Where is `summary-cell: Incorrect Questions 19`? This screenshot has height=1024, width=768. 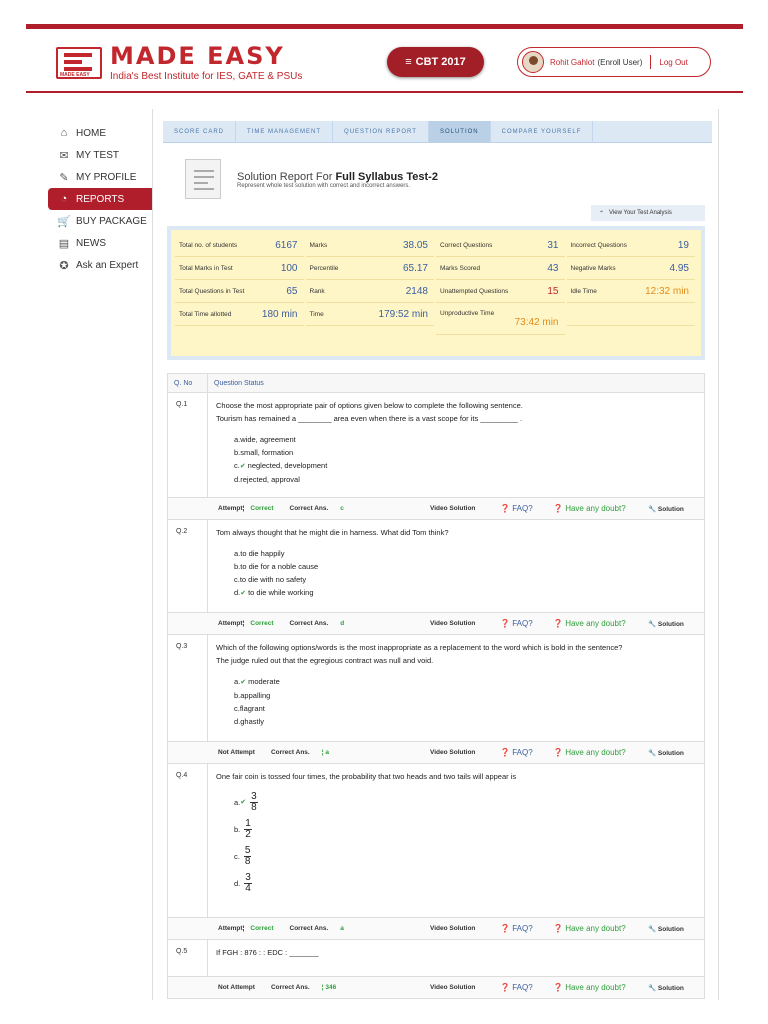
summary-cell: Incorrect Questions 19 is located at coordinates (630, 245).